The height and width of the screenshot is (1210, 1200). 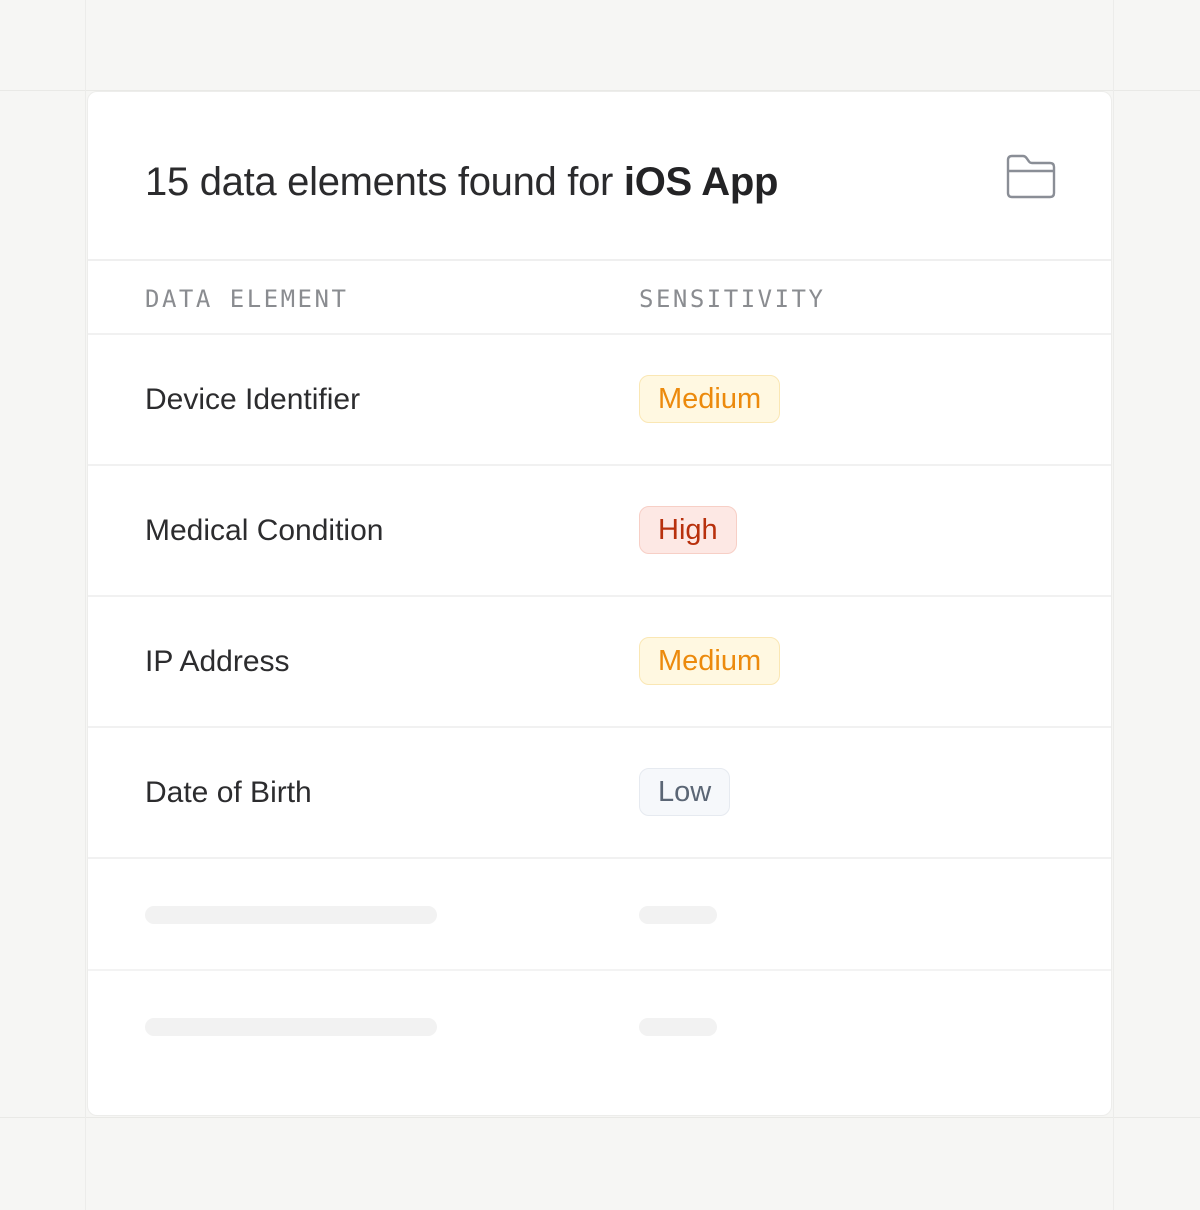 I want to click on data-element-name: Medical Condition, so click(x=264, y=530).